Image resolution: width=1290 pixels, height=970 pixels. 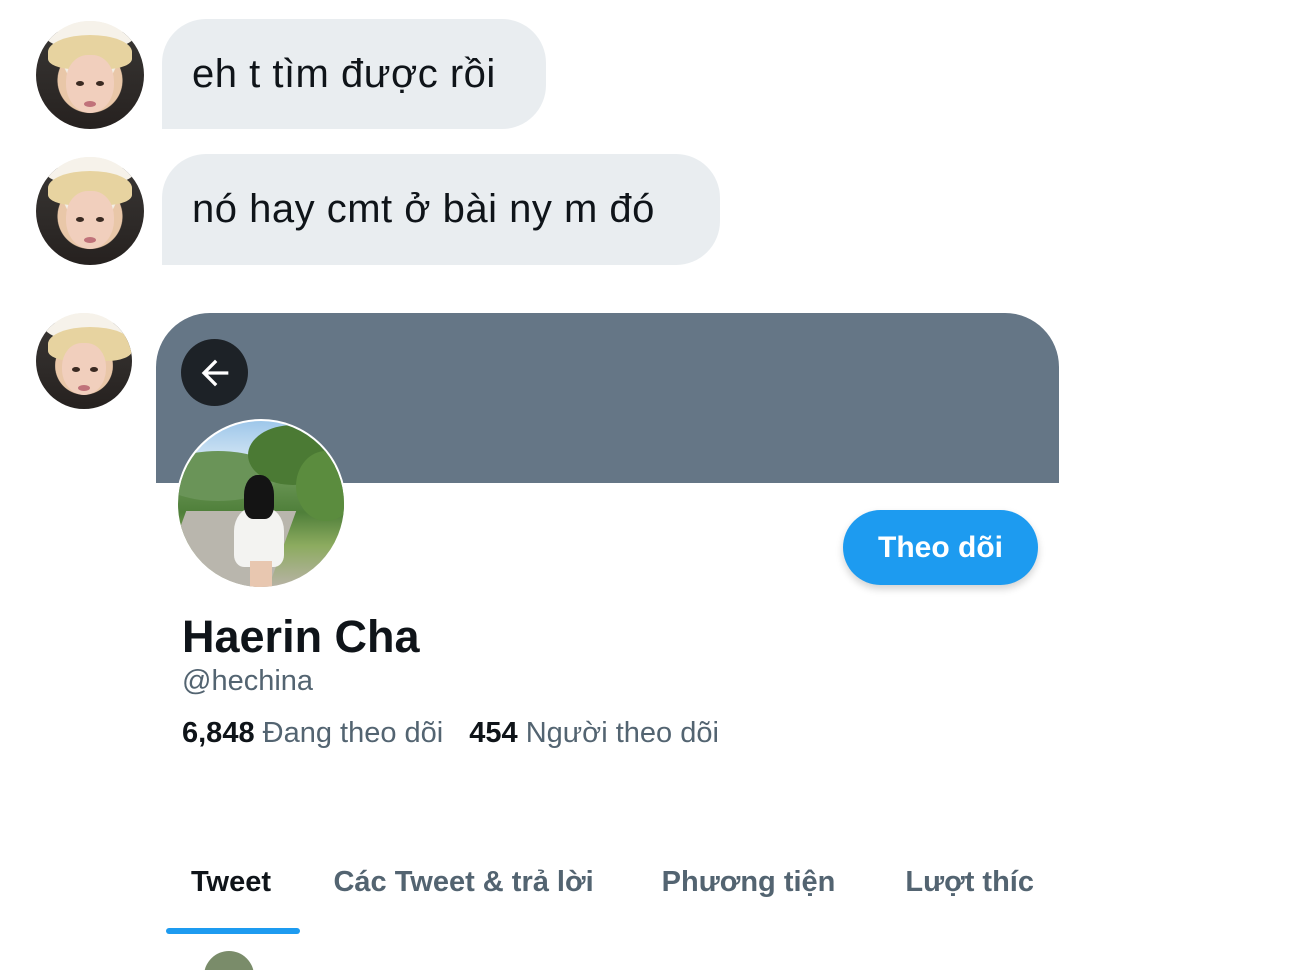 I want to click on profile-handle: @hechina, so click(x=248, y=681).